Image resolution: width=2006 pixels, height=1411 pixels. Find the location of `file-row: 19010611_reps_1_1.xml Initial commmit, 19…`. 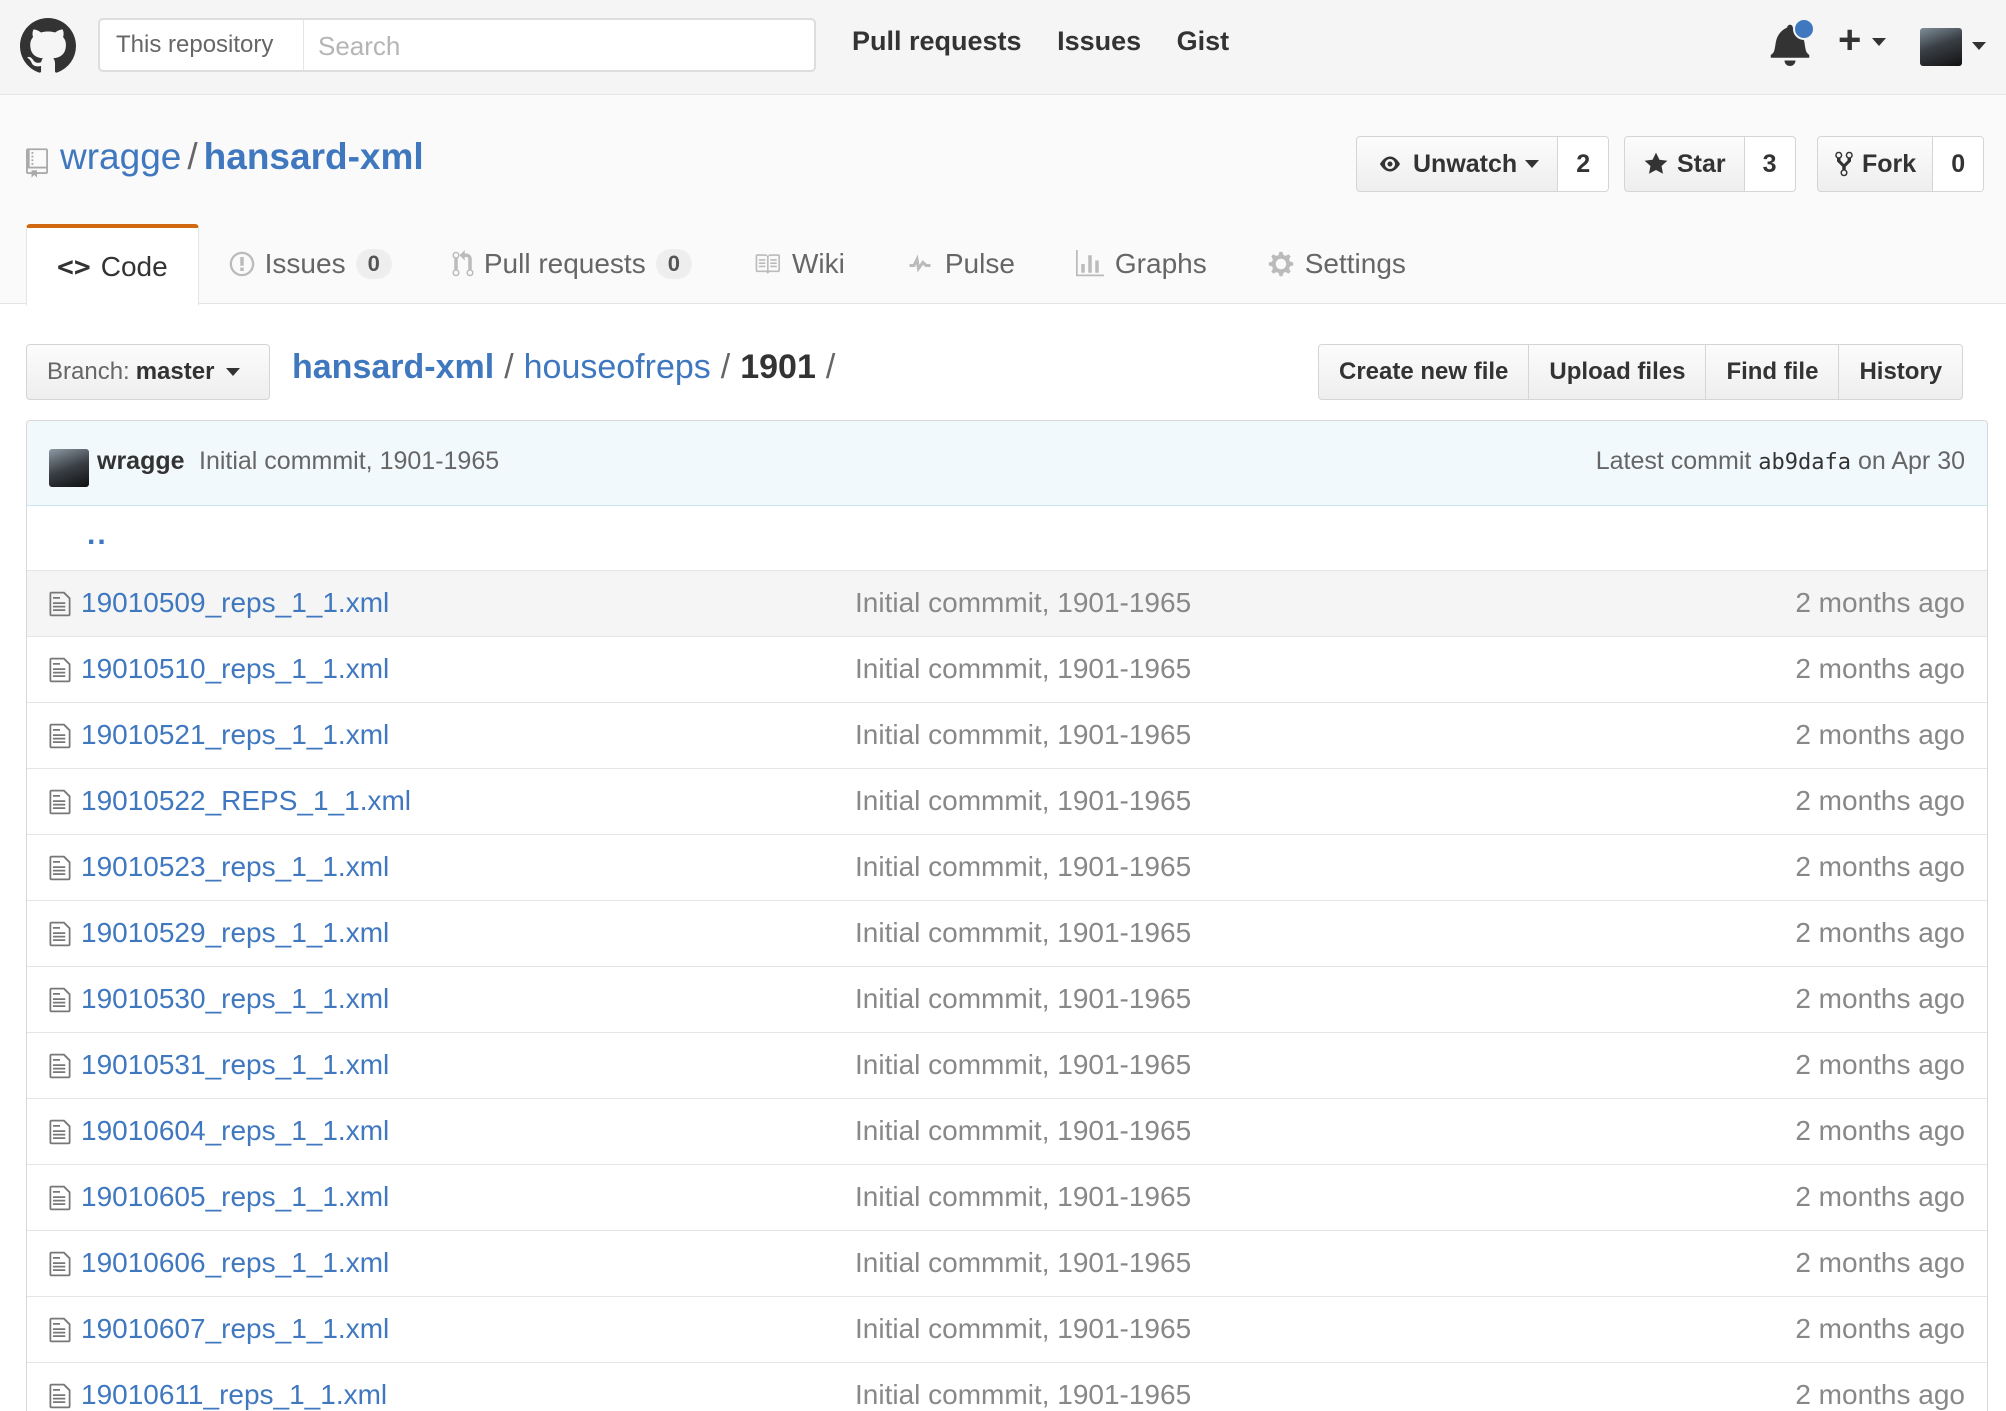

file-row: 19010611_reps_1_1.xml Initial commmit, 19… is located at coordinates (1007, 1387).